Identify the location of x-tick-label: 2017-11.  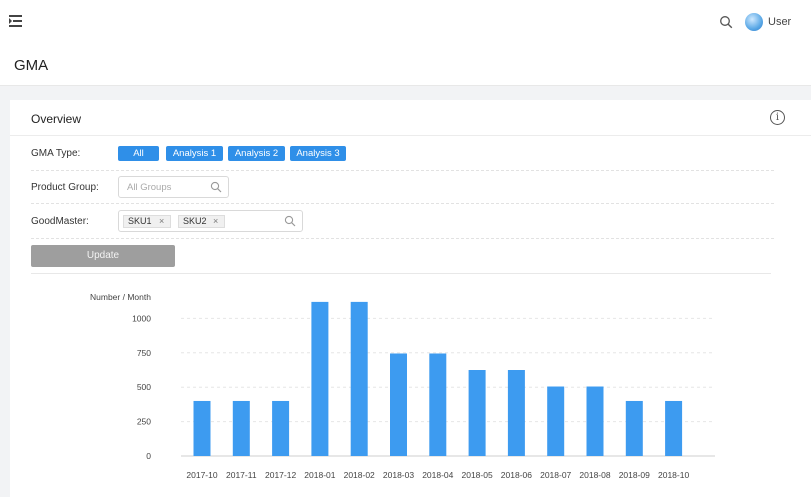
(241, 475).